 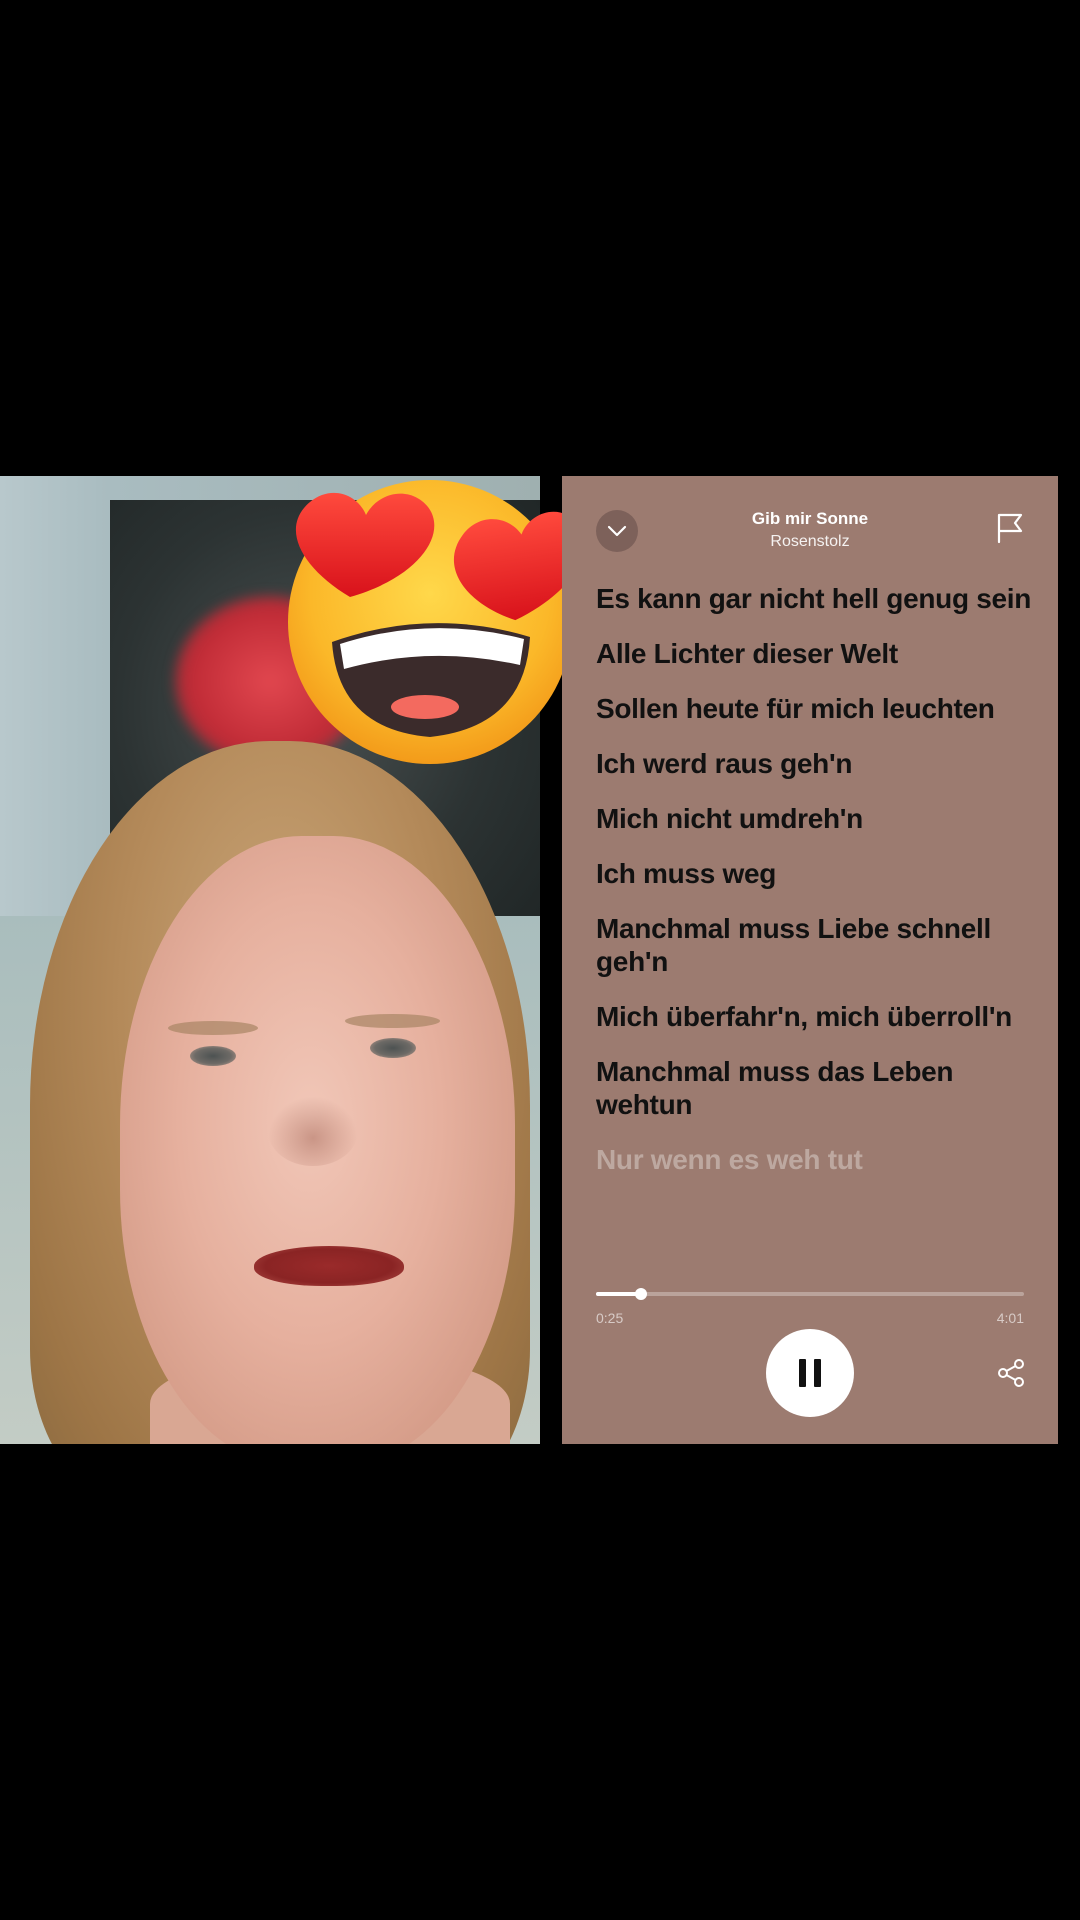 I want to click on pause-button, so click(x=810, y=1373).